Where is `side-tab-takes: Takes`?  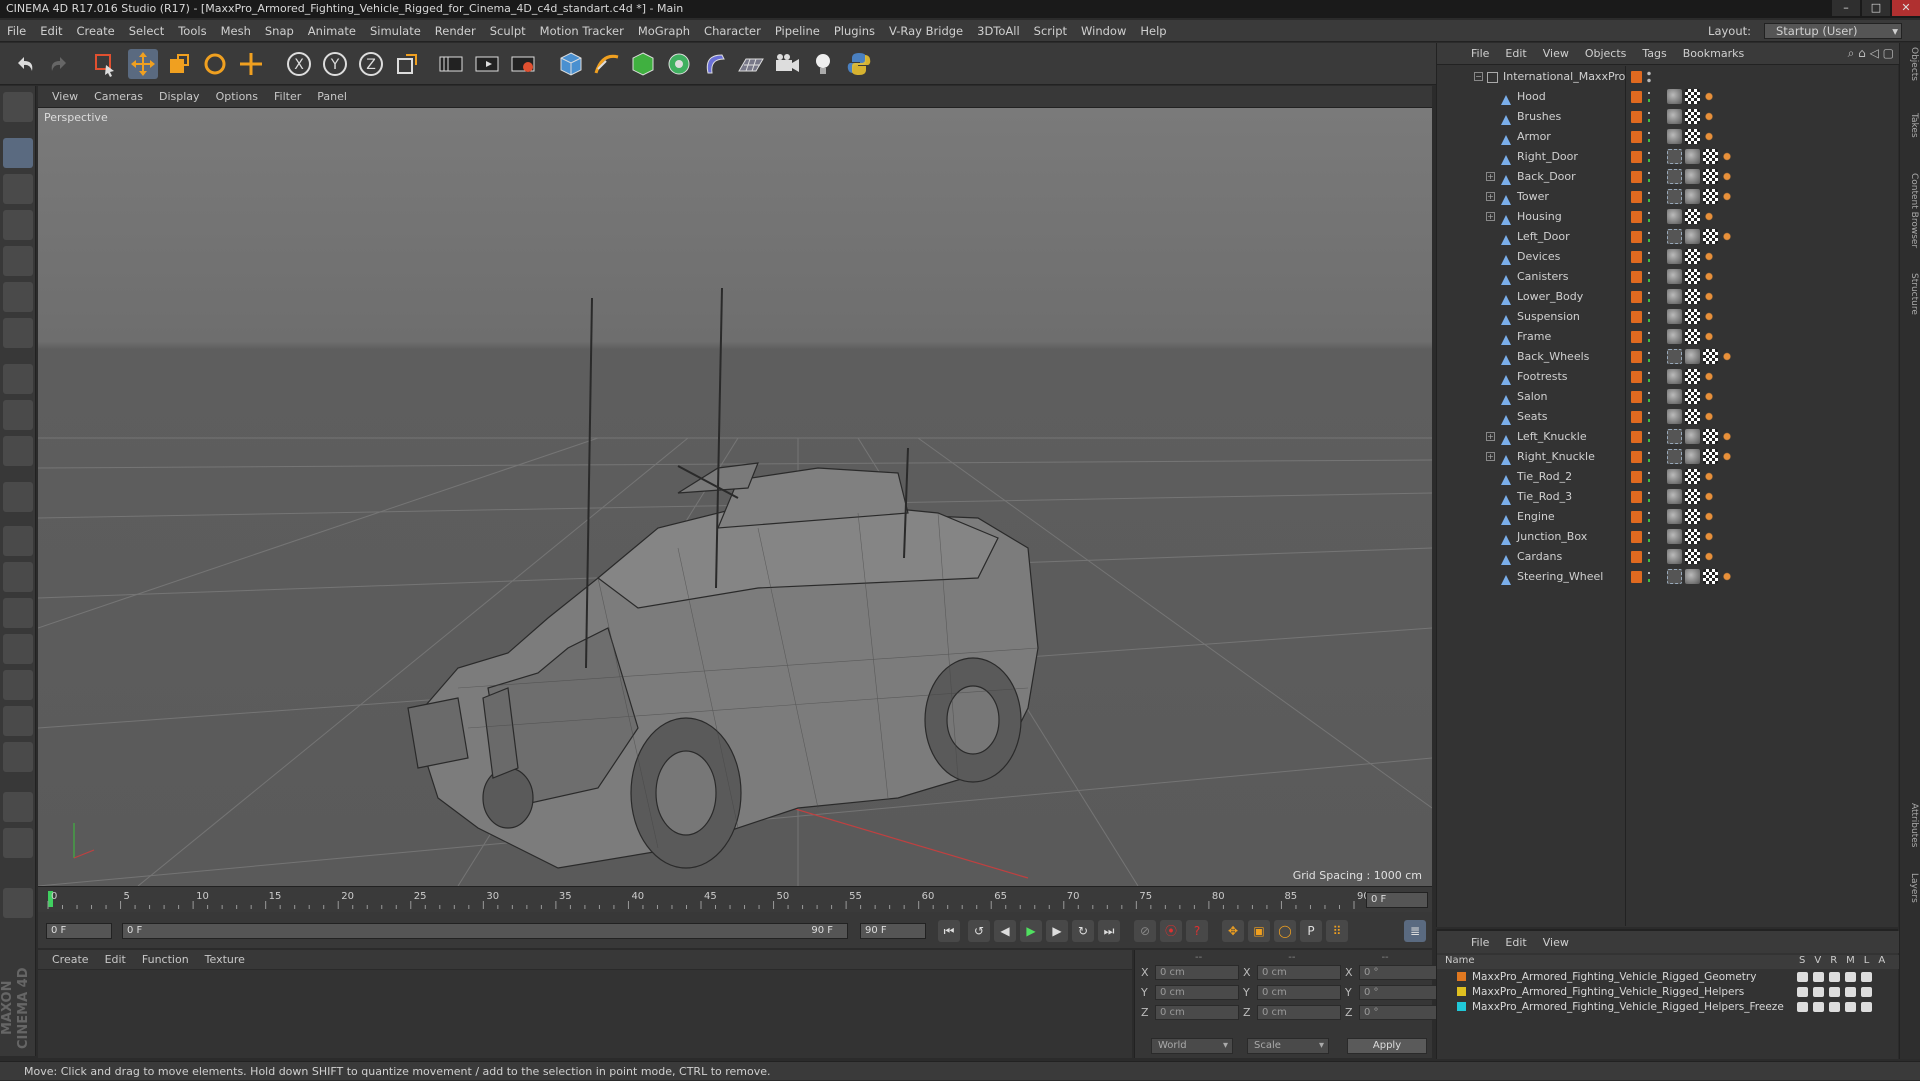
side-tab-takes: Takes is located at coordinates (1910, 125).